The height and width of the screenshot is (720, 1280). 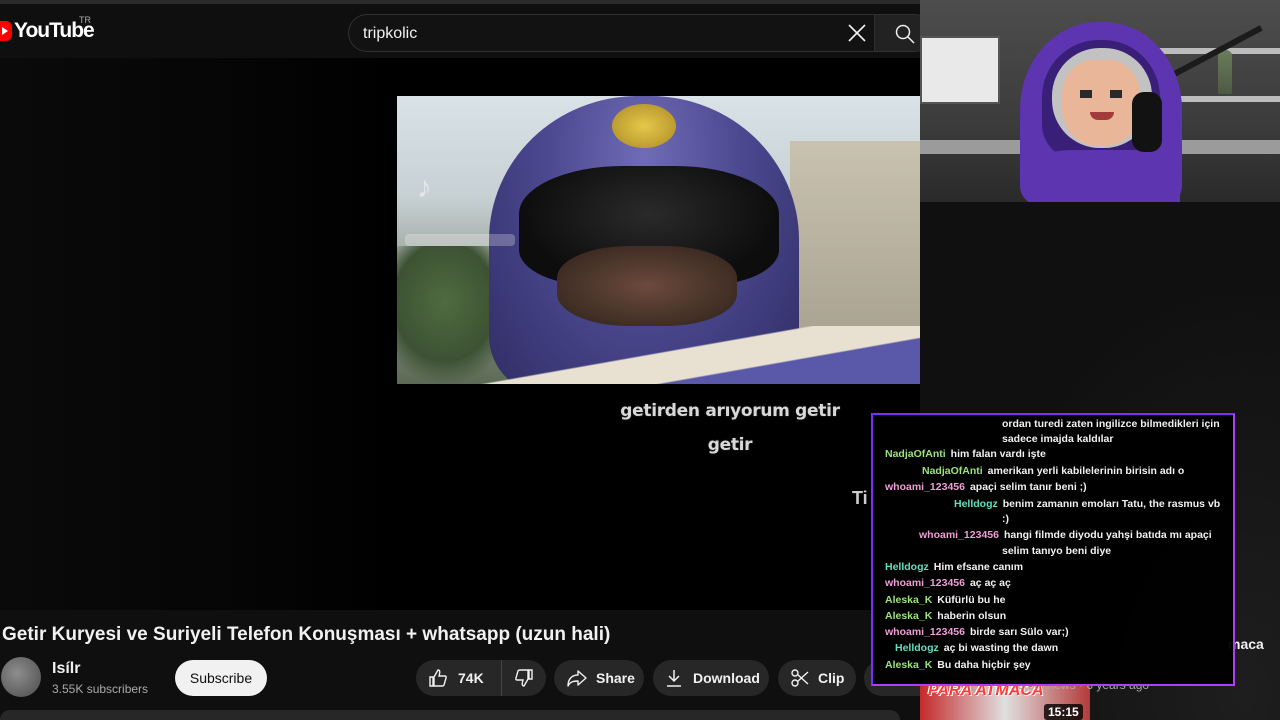 I want to click on search-query-text: tripkolic, so click(x=390, y=33).